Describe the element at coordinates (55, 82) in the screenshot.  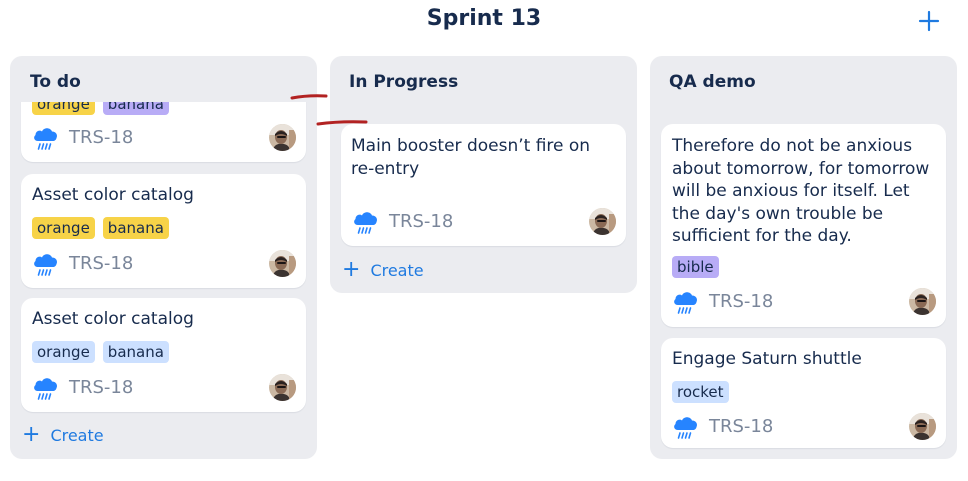
I see `column-title: To do` at that location.